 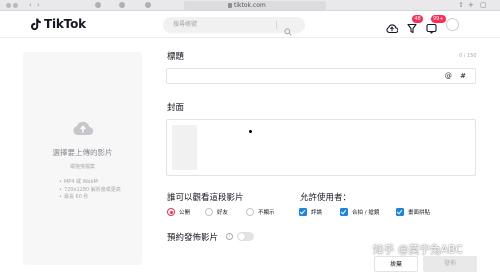 I want to click on search-input: 搜尋帳號, so click(x=185, y=25).